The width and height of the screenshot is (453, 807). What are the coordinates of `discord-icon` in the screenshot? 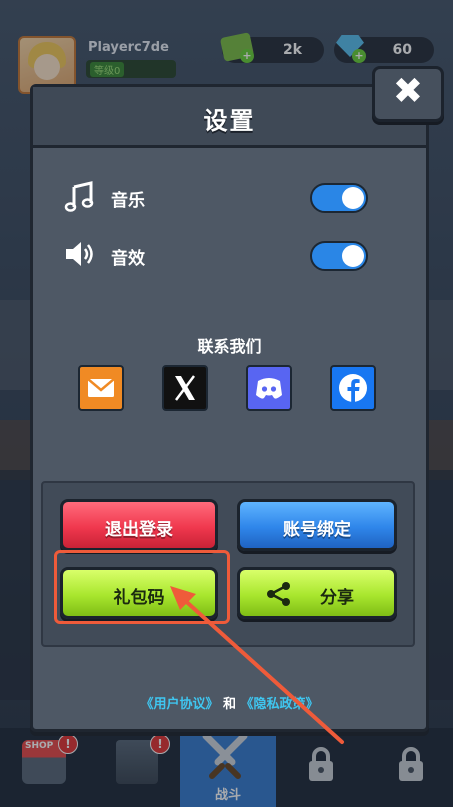 It's located at (269, 388).